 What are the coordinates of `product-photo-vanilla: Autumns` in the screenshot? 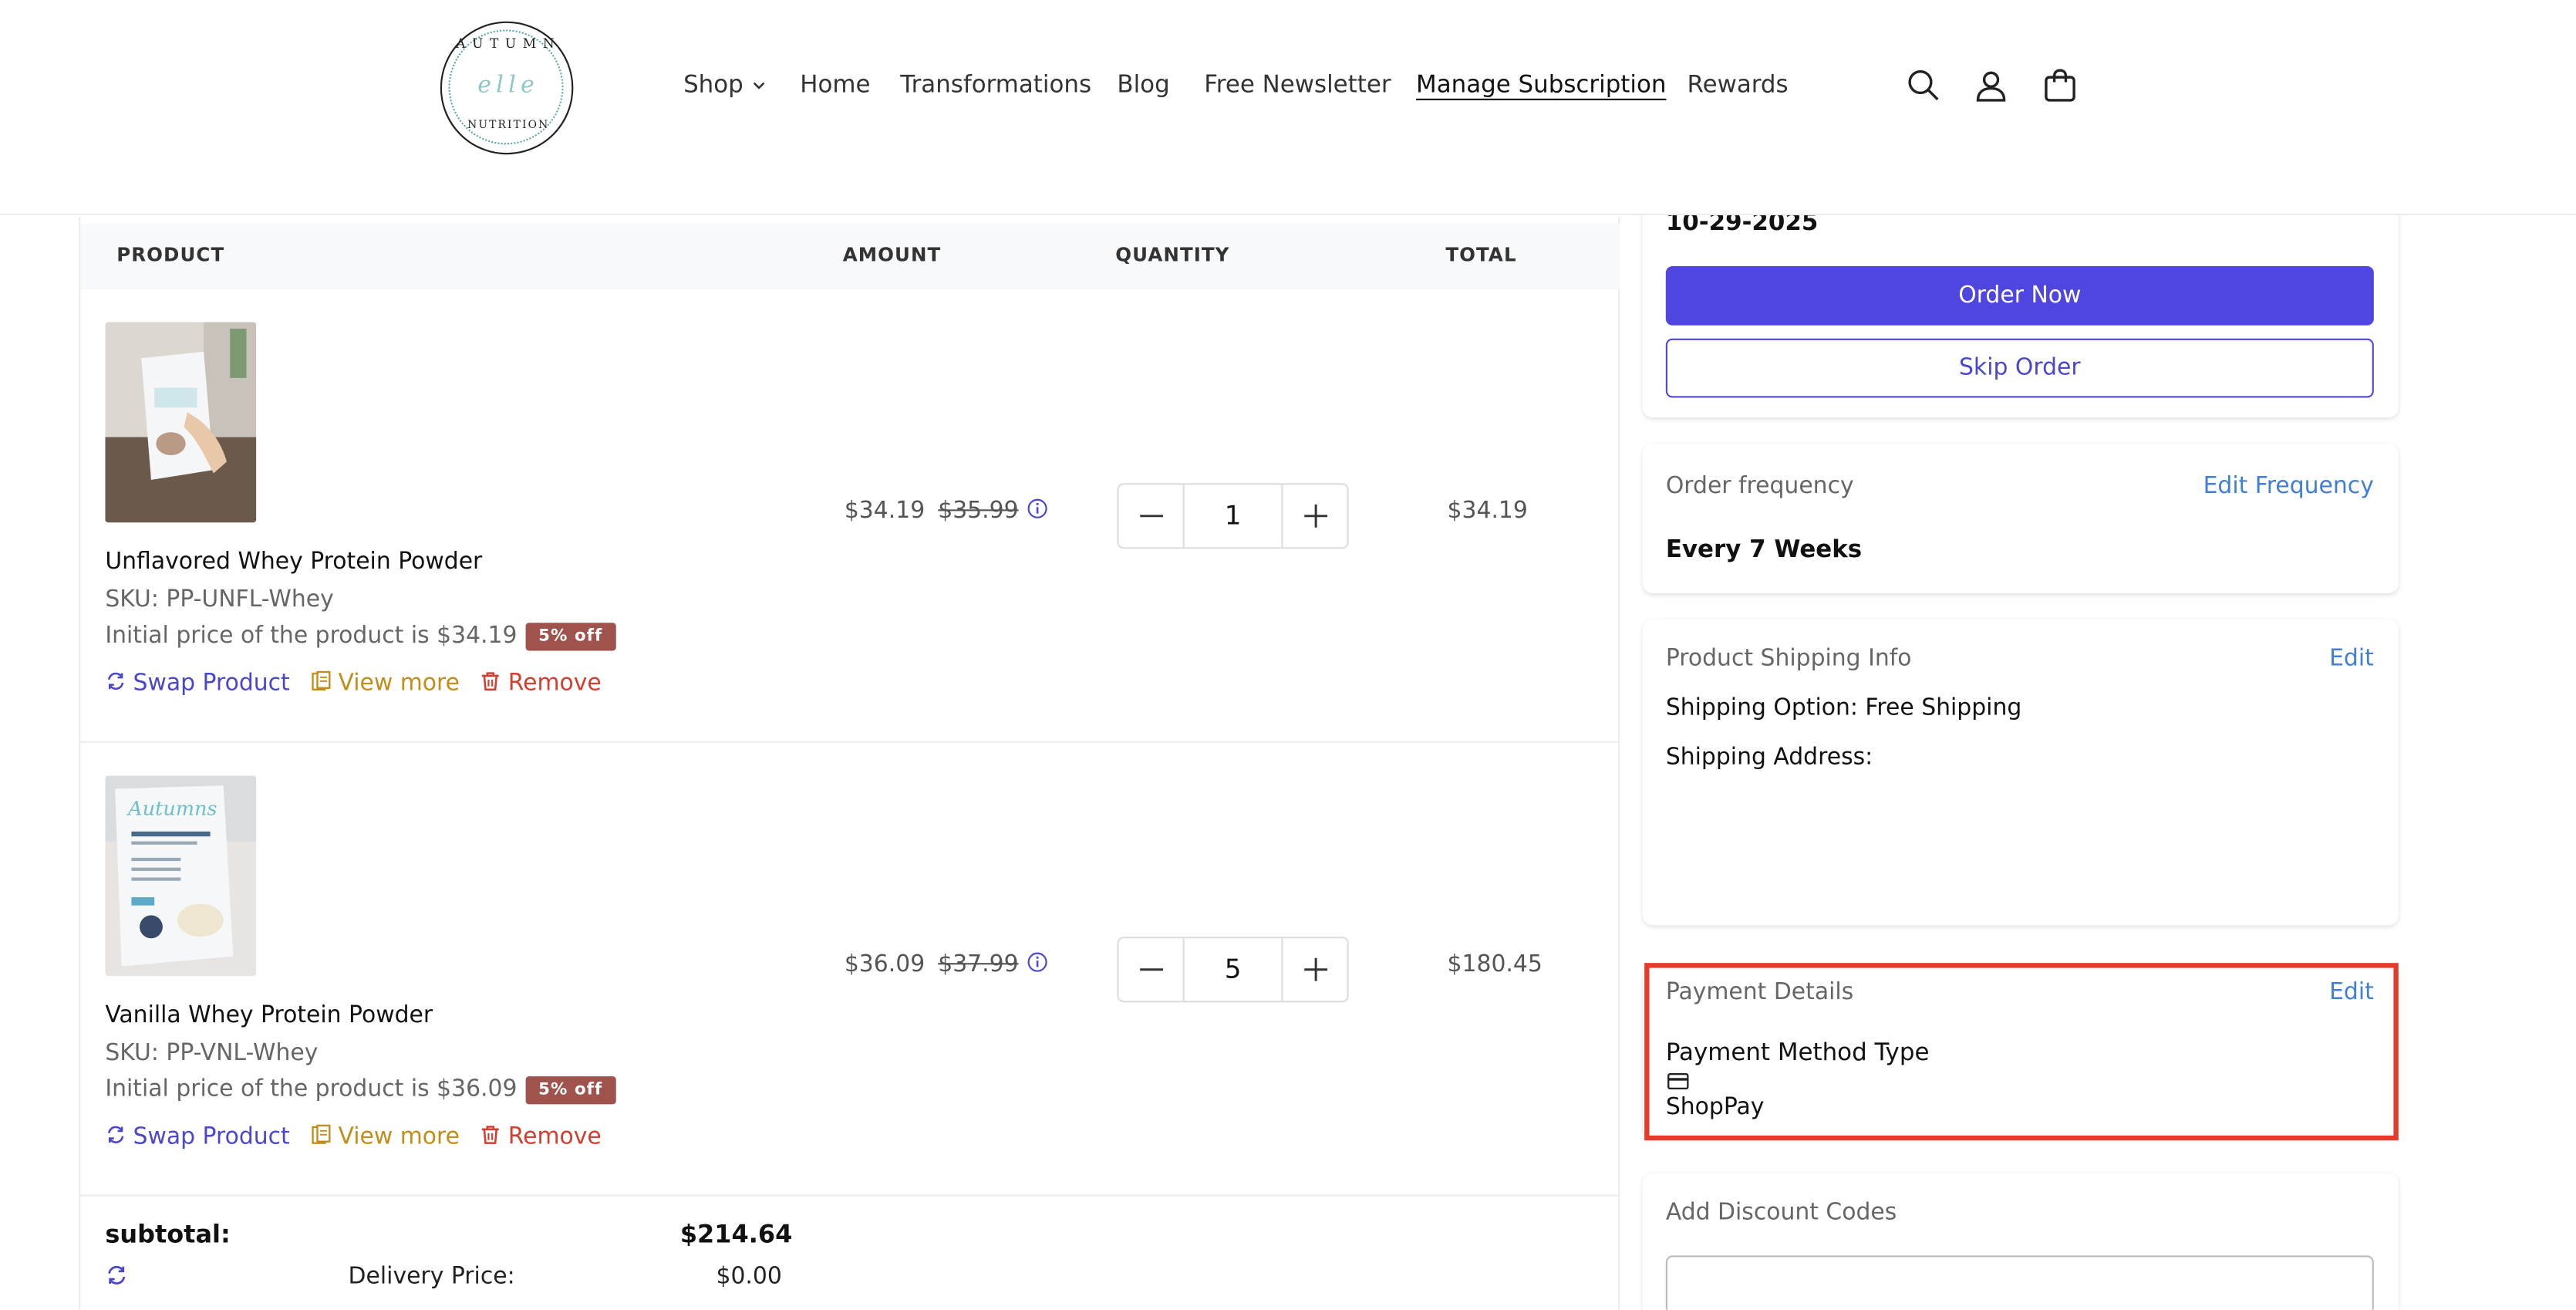 It's located at (181, 876).